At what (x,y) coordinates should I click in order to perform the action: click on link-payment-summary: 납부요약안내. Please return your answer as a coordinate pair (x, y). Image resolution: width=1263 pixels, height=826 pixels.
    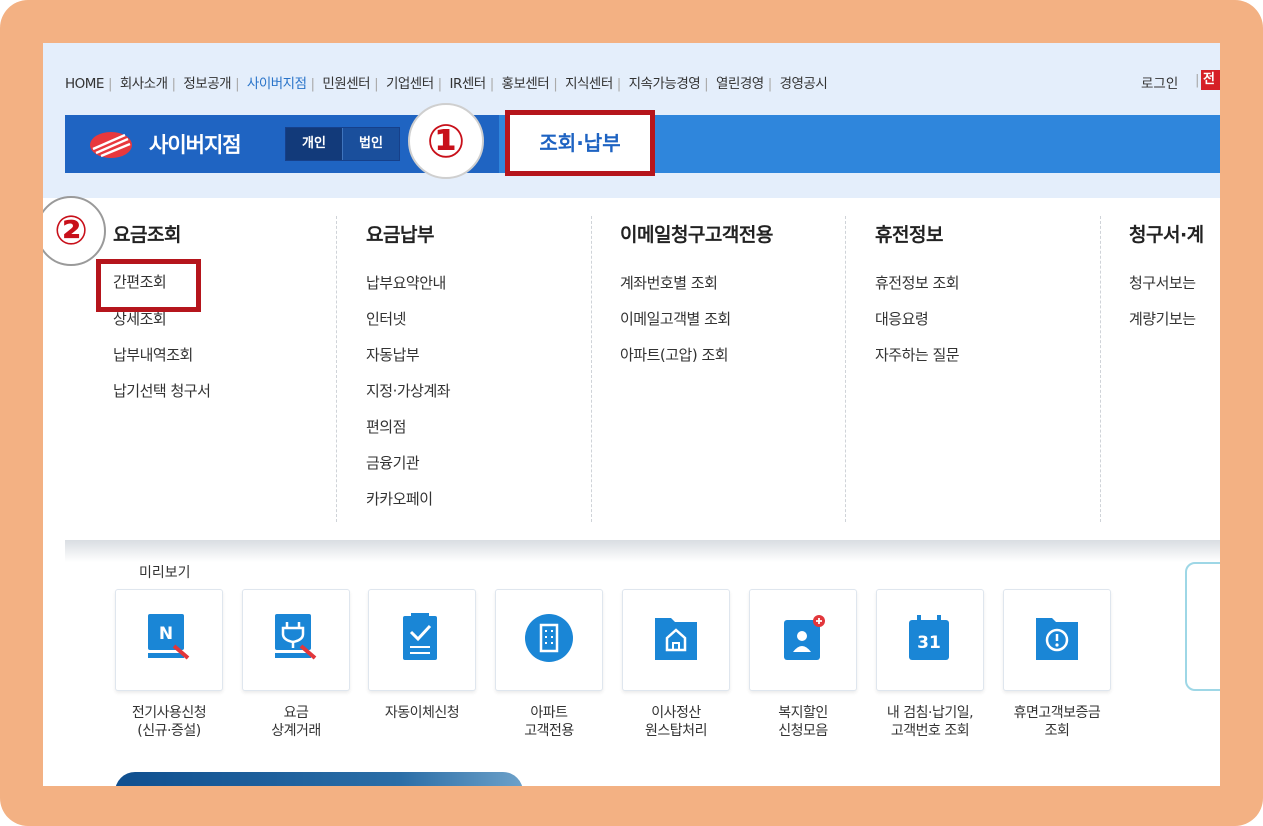
    Looking at the image, I should click on (408, 290).